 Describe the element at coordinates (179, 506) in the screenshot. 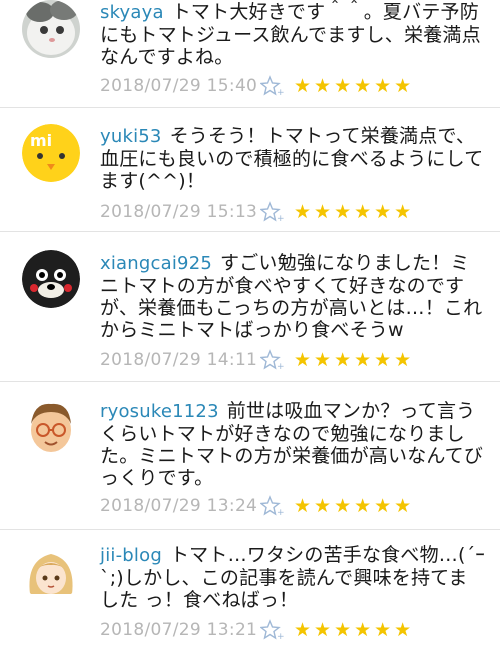

I see `comment-timestamp: 2018/07/29 13:24` at that location.